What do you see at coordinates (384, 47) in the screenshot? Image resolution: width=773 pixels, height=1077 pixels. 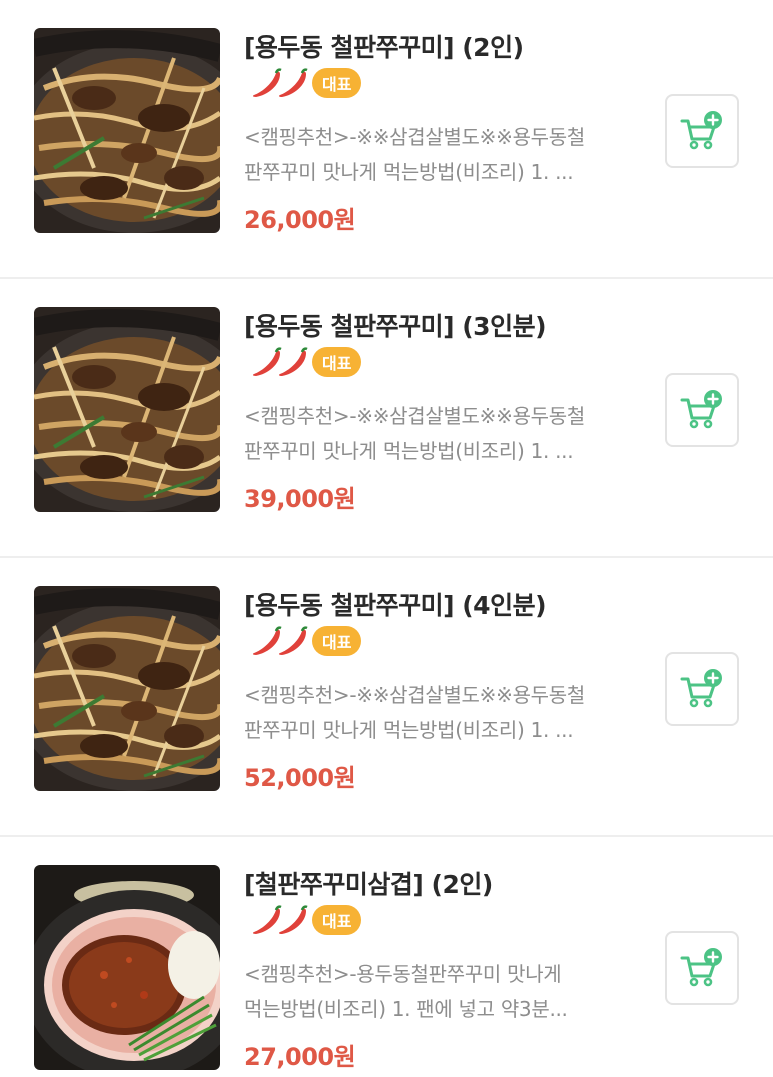 I see `menu-item-name: [용두동 철판쭈꾸미] (2인)` at bounding box center [384, 47].